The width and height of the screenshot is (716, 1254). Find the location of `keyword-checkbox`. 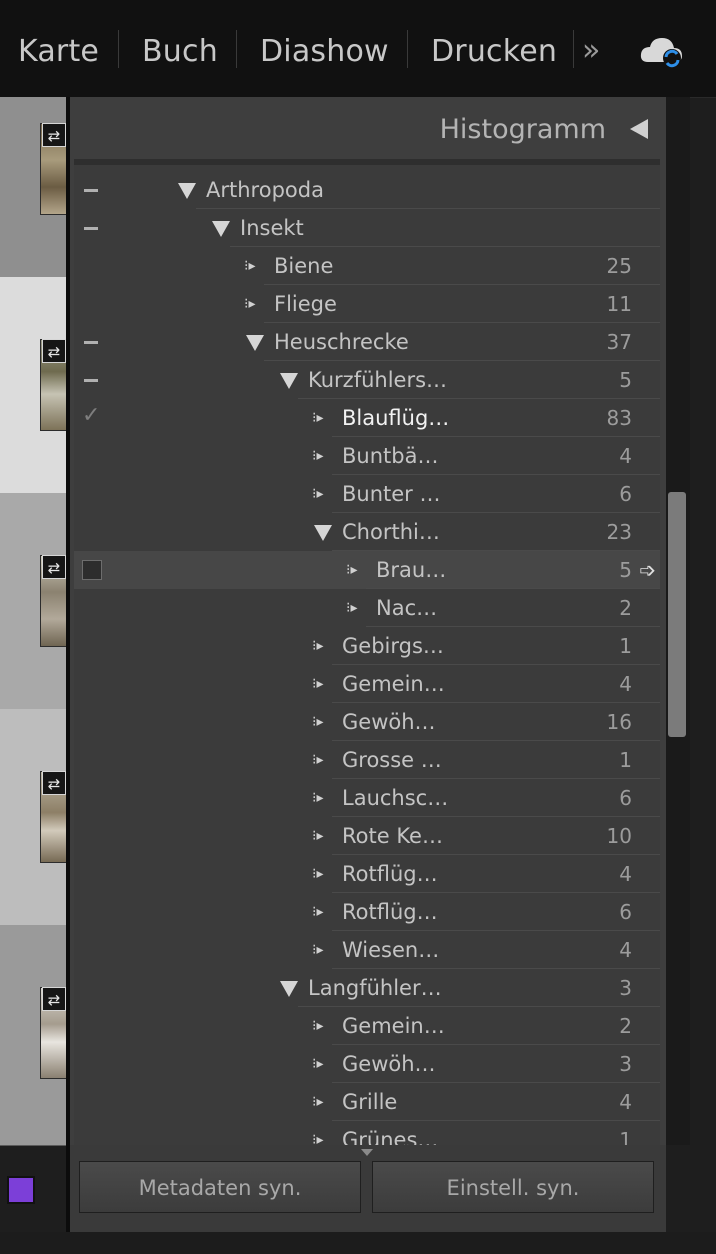

keyword-checkbox is located at coordinates (92, 570).